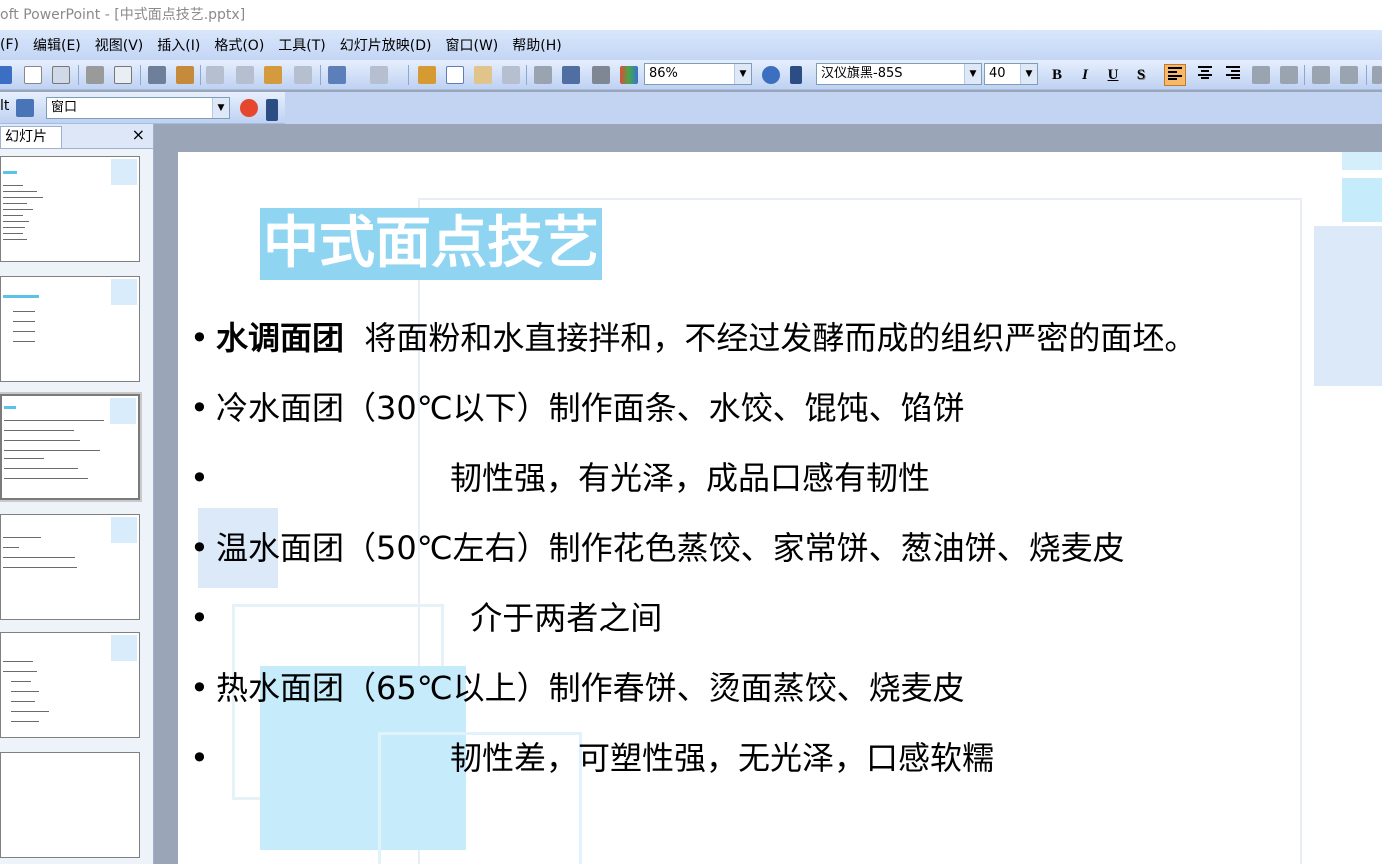 This screenshot has width=1382, height=864. Describe the element at coordinates (472, 45) in the screenshot. I see `menu-window: 窗口(W)` at that location.